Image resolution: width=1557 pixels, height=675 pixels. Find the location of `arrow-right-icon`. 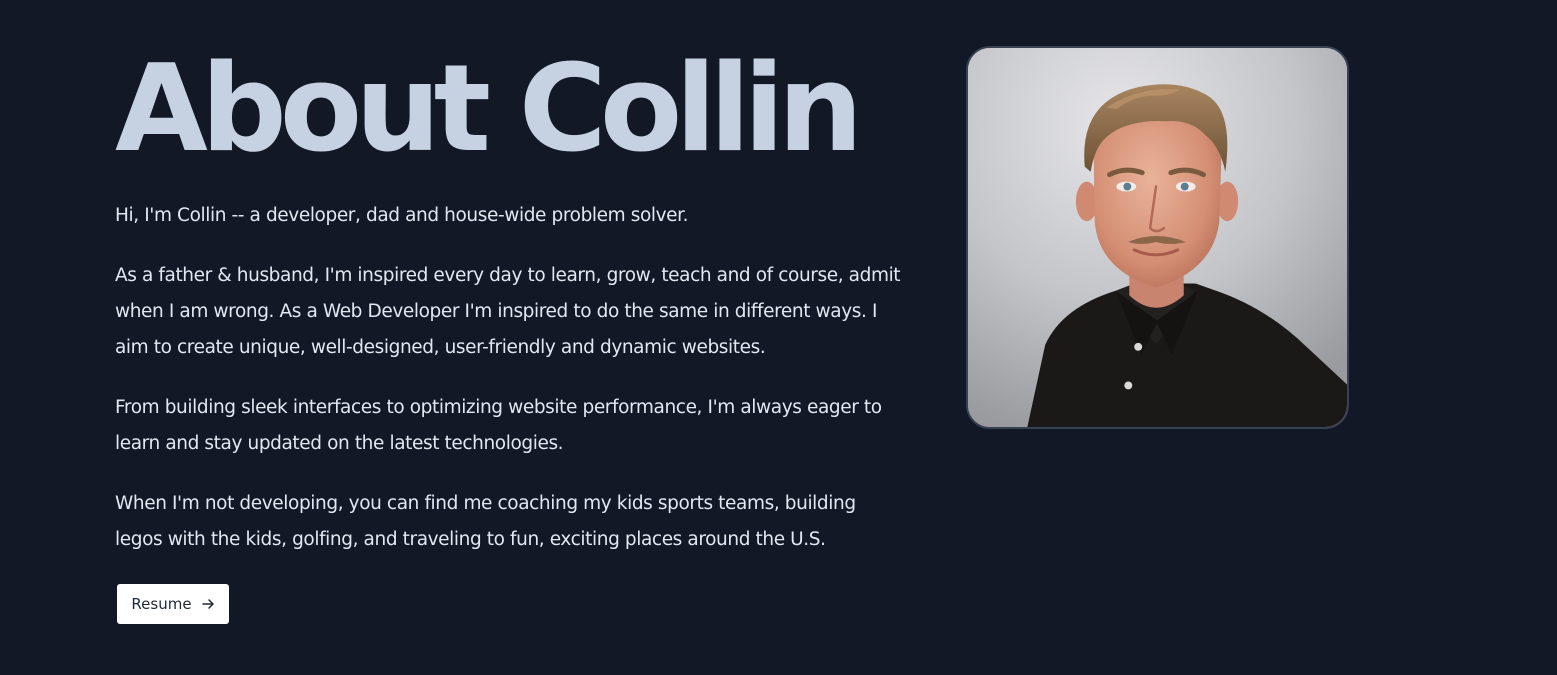

arrow-right-icon is located at coordinates (208, 604).